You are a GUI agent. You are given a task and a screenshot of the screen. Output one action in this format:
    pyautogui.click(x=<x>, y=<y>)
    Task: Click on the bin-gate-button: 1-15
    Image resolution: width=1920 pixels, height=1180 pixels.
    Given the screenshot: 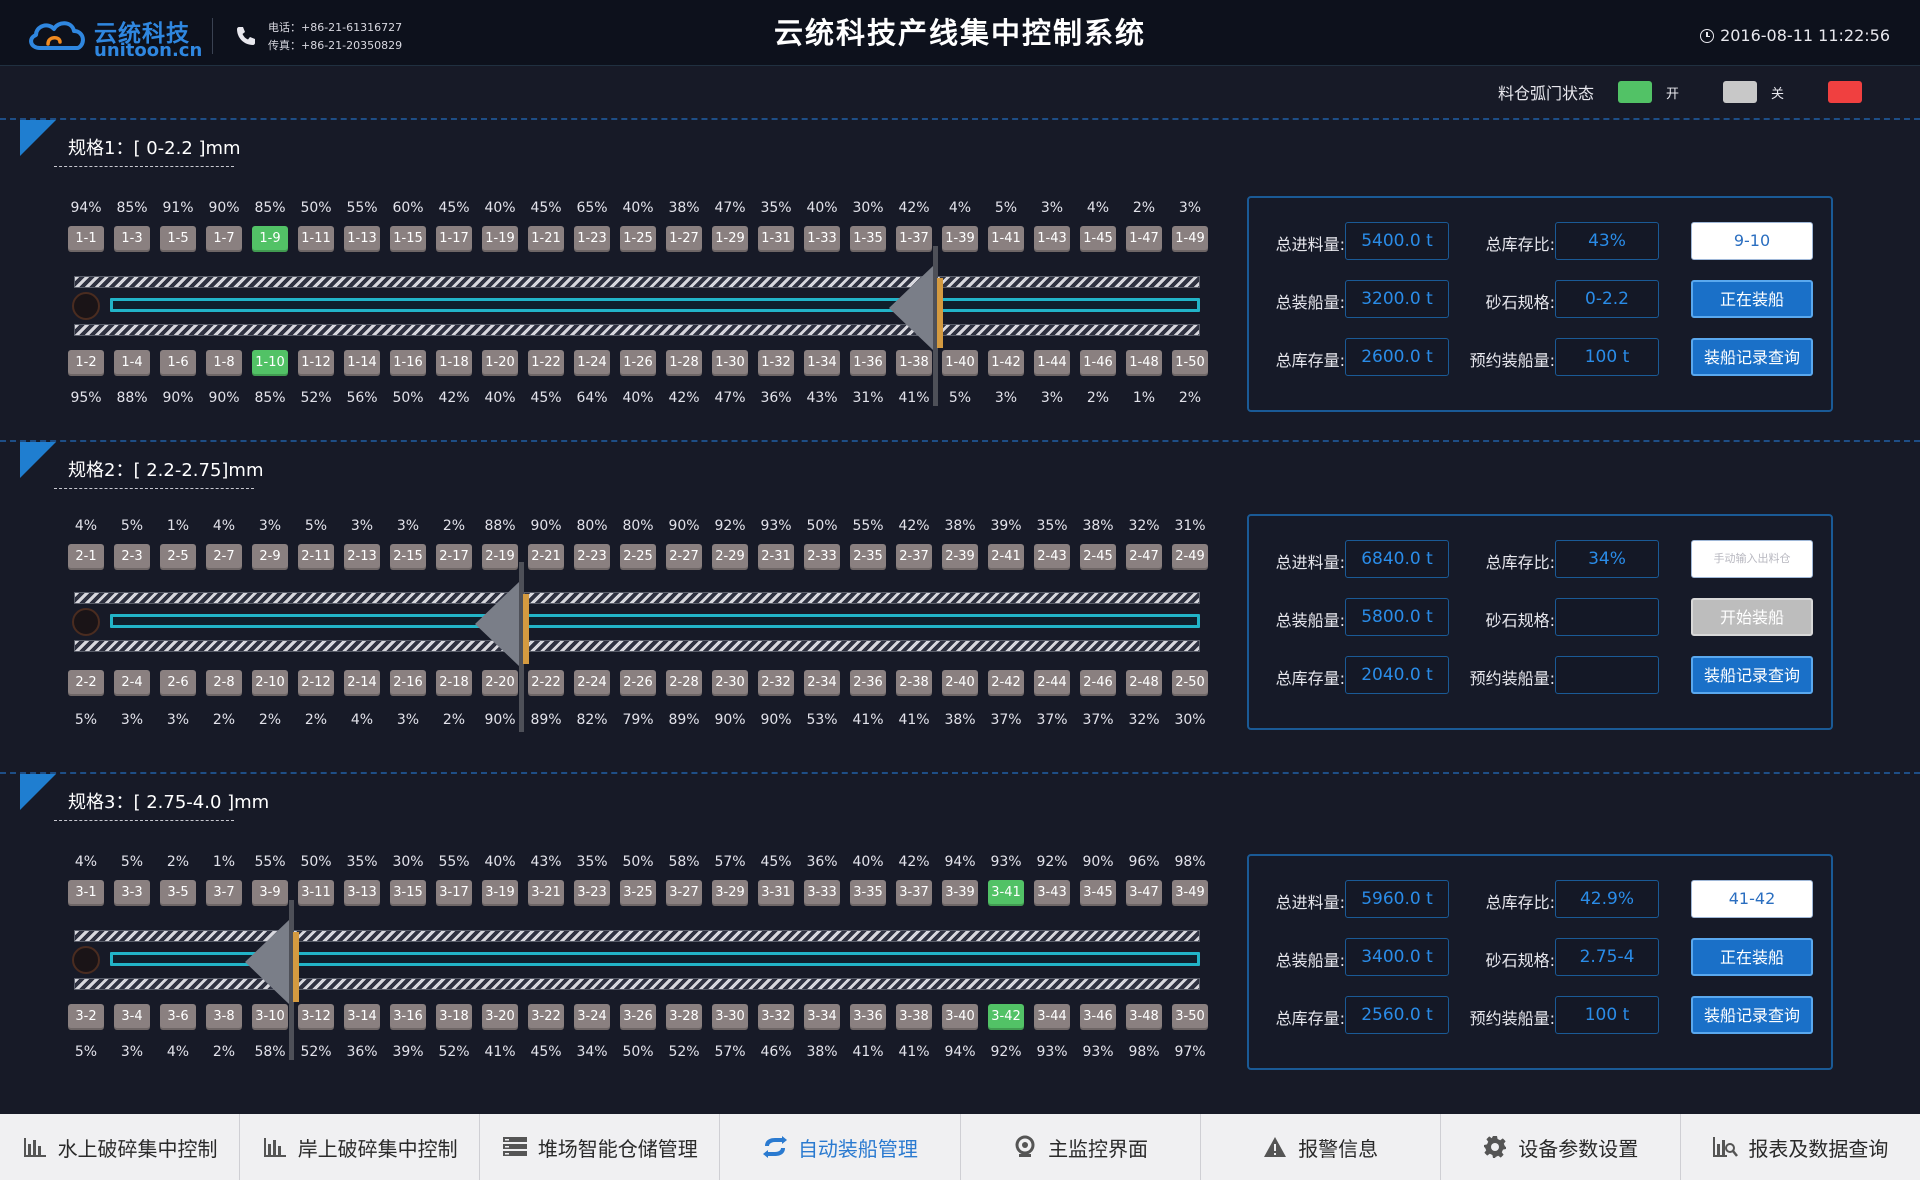 What is the action you would take?
    pyautogui.click(x=408, y=239)
    